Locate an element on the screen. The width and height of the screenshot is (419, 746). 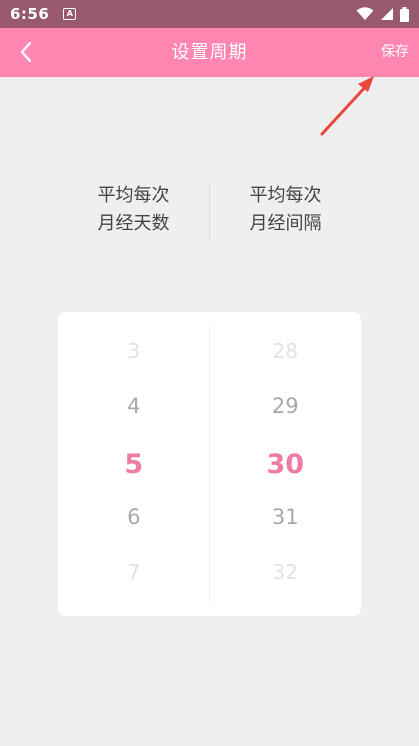
period-days-option: 4 is located at coordinates (134, 406).